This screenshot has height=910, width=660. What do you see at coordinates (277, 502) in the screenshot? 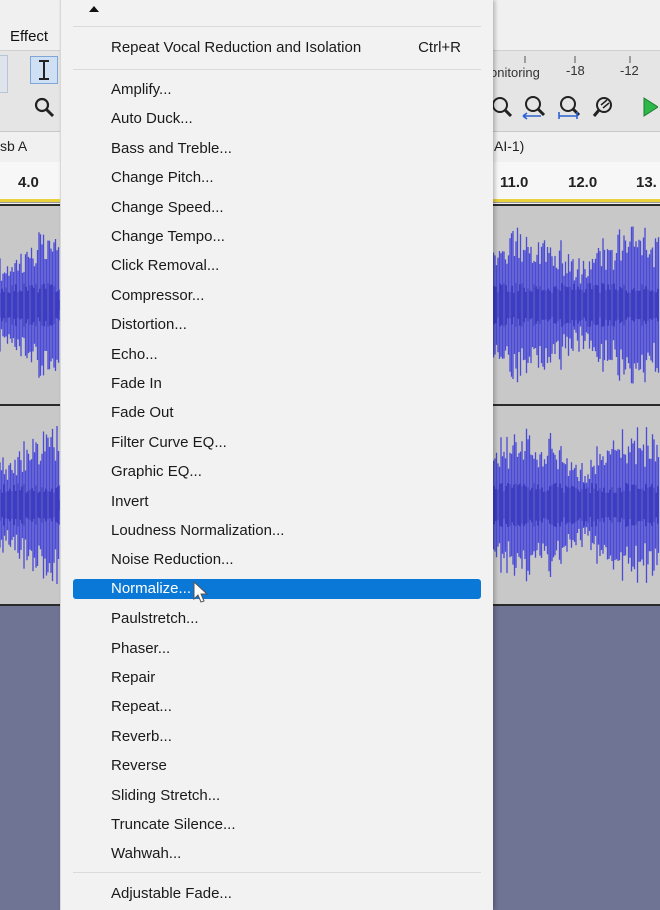
I see `menu-item-invert: Invert` at bounding box center [277, 502].